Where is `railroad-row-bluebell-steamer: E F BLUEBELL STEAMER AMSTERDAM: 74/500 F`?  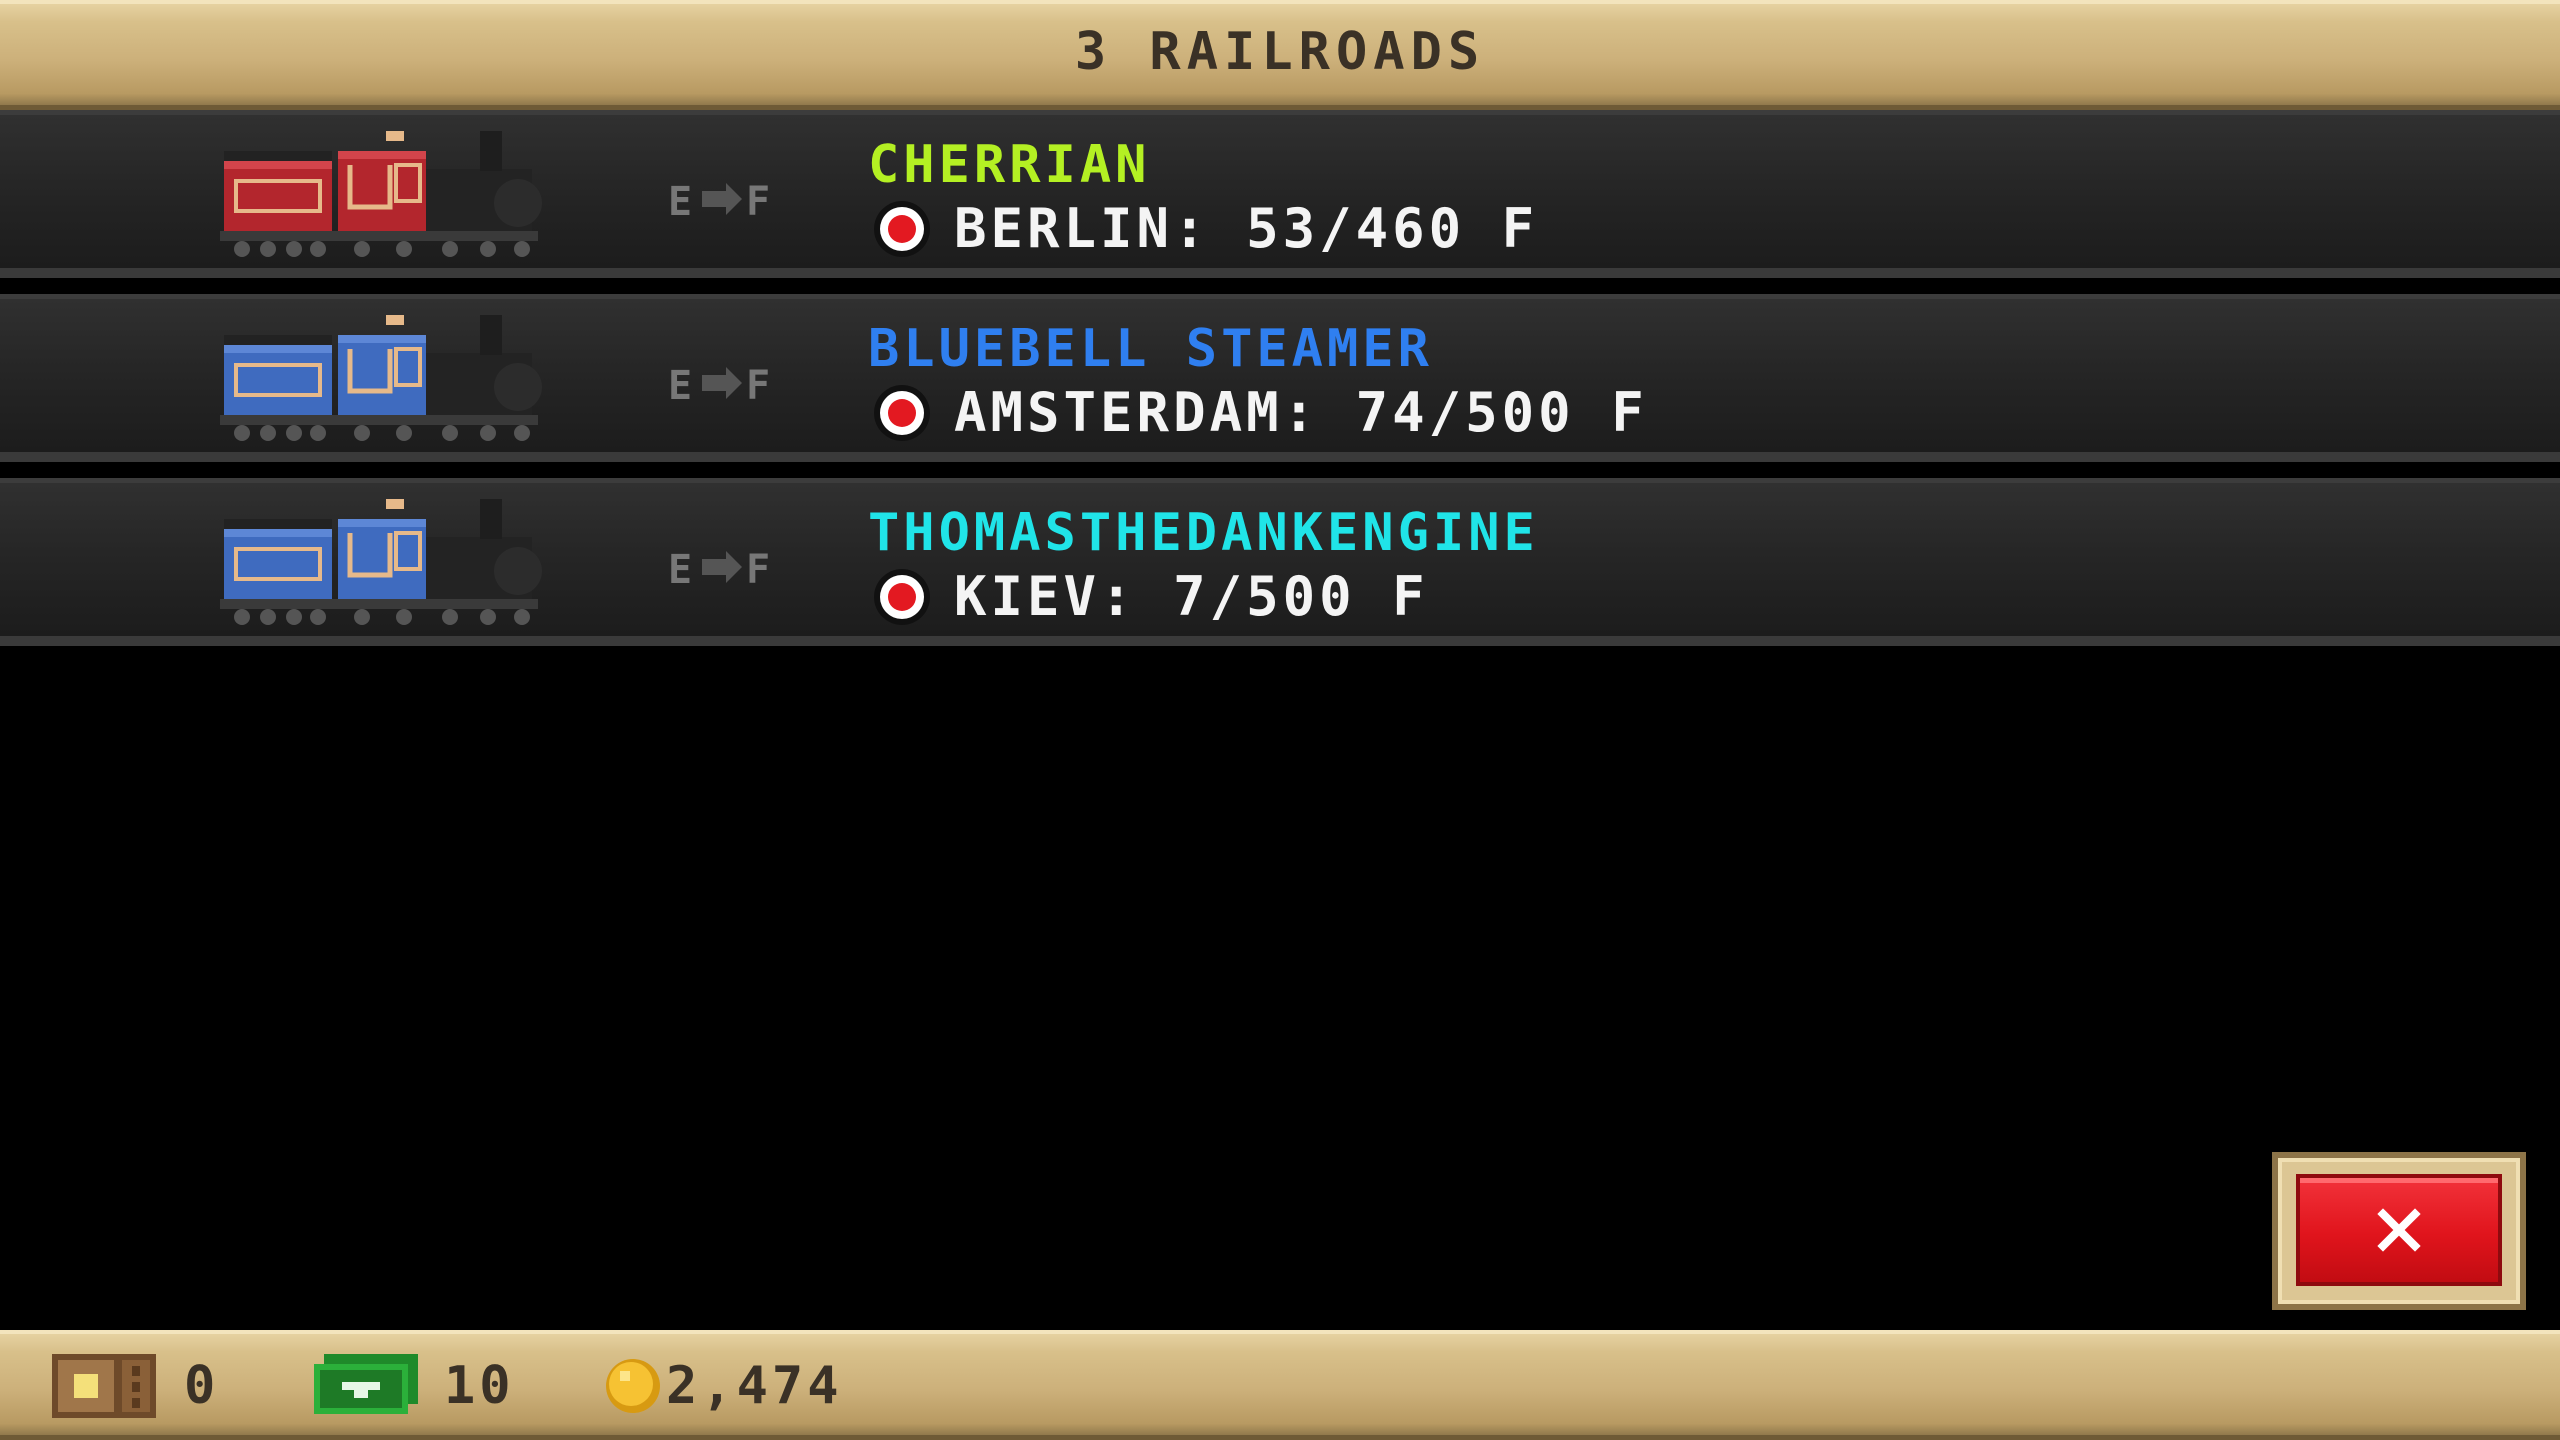 railroad-row-bluebell-steamer: E F BLUEBELL STEAMER AMSTERDAM: 74/500 F is located at coordinates (1280, 378).